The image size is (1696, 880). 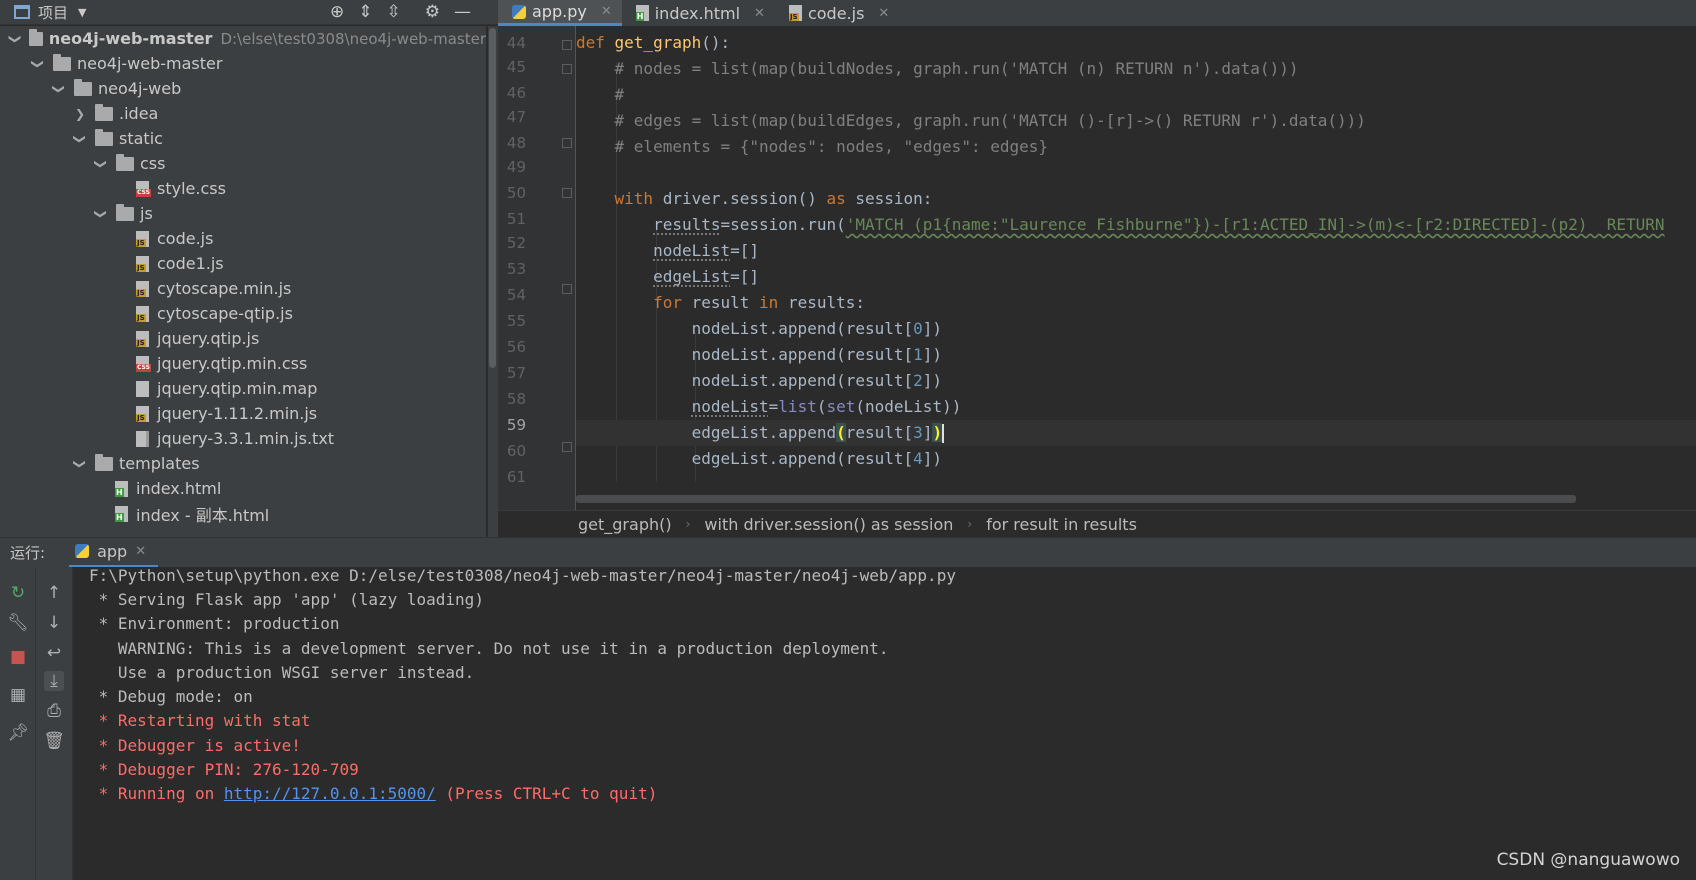 I want to click on tree-item-folder: ❯ static, so click(x=243, y=138).